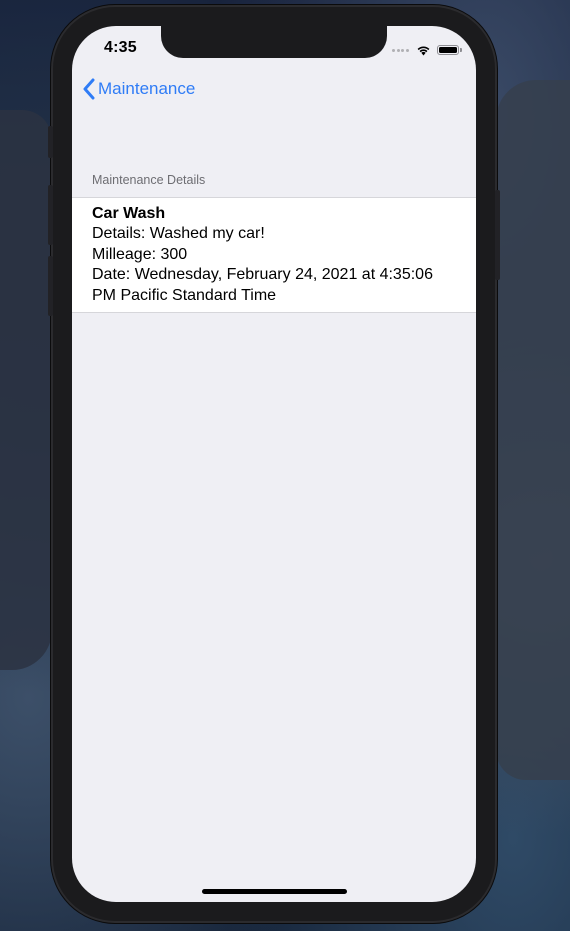 Image resolution: width=570 pixels, height=931 pixels. What do you see at coordinates (50, 142) in the screenshot?
I see `side-button-silent` at bounding box center [50, 142].